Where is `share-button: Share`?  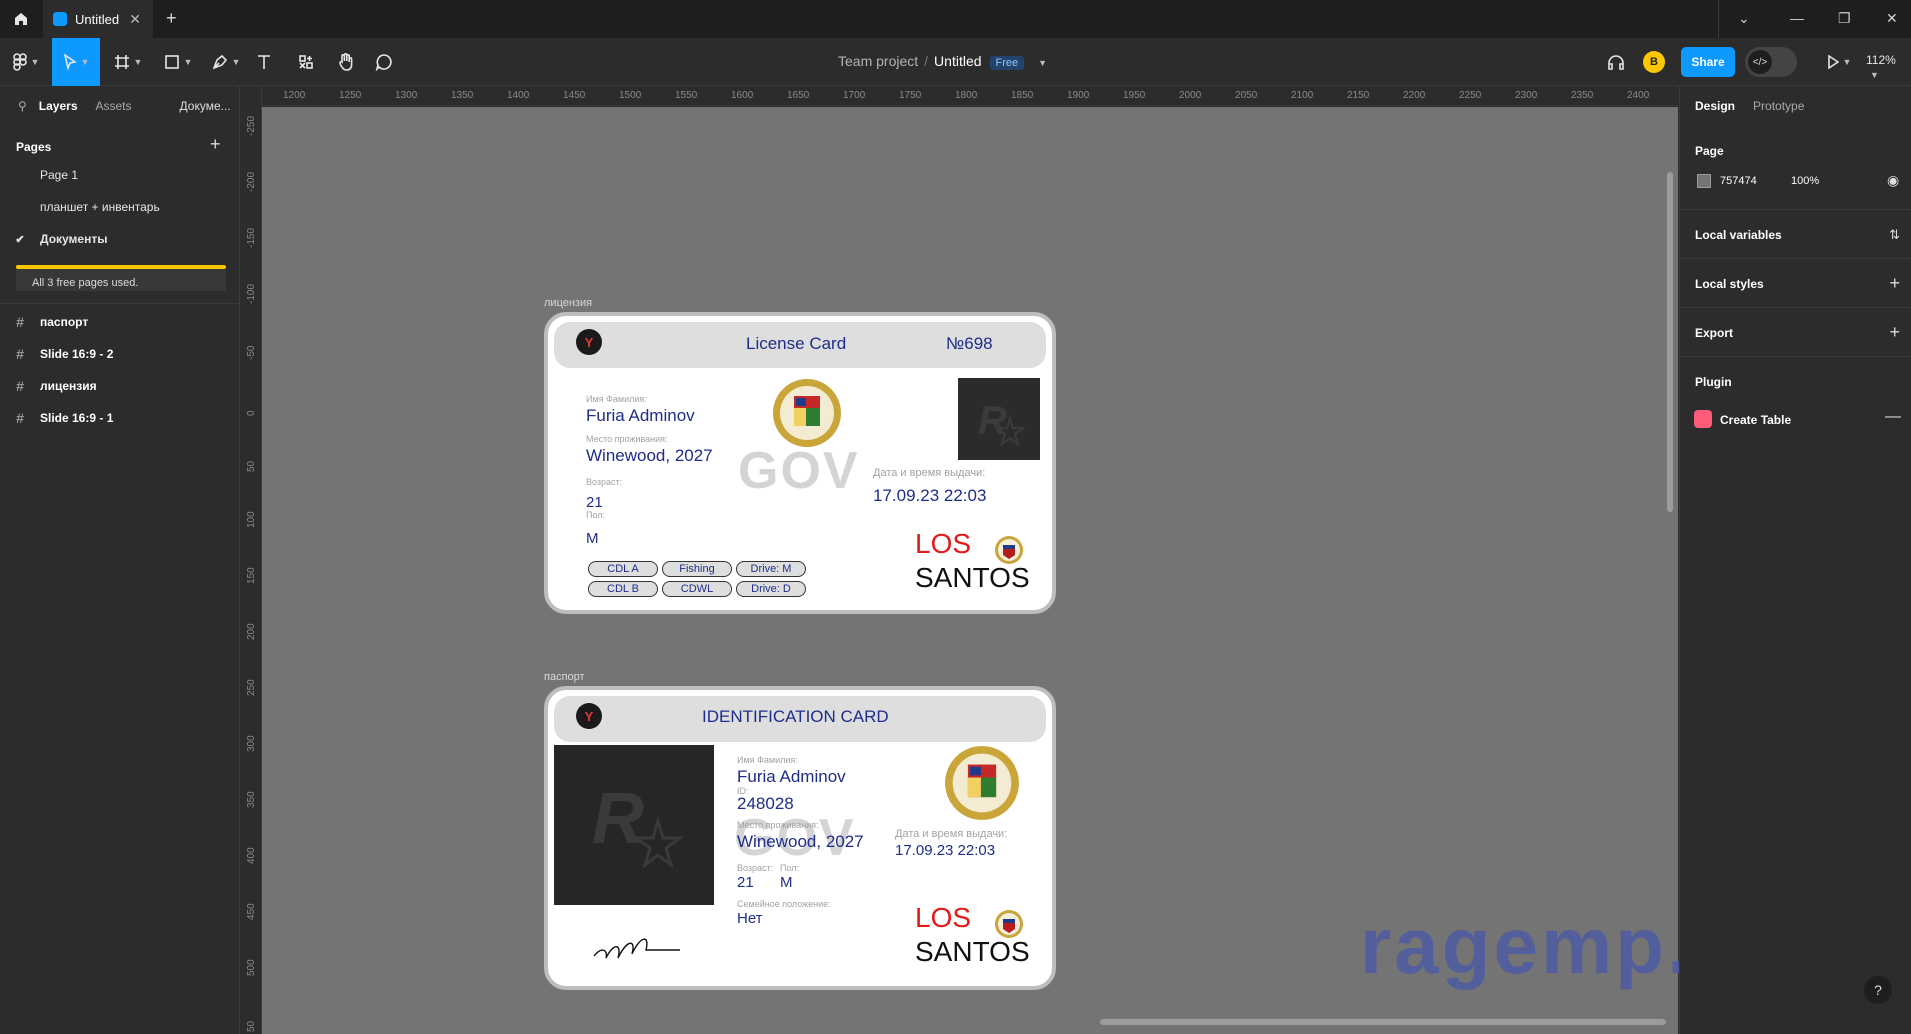
share-button: Share is located at coordinates (1708, 62).